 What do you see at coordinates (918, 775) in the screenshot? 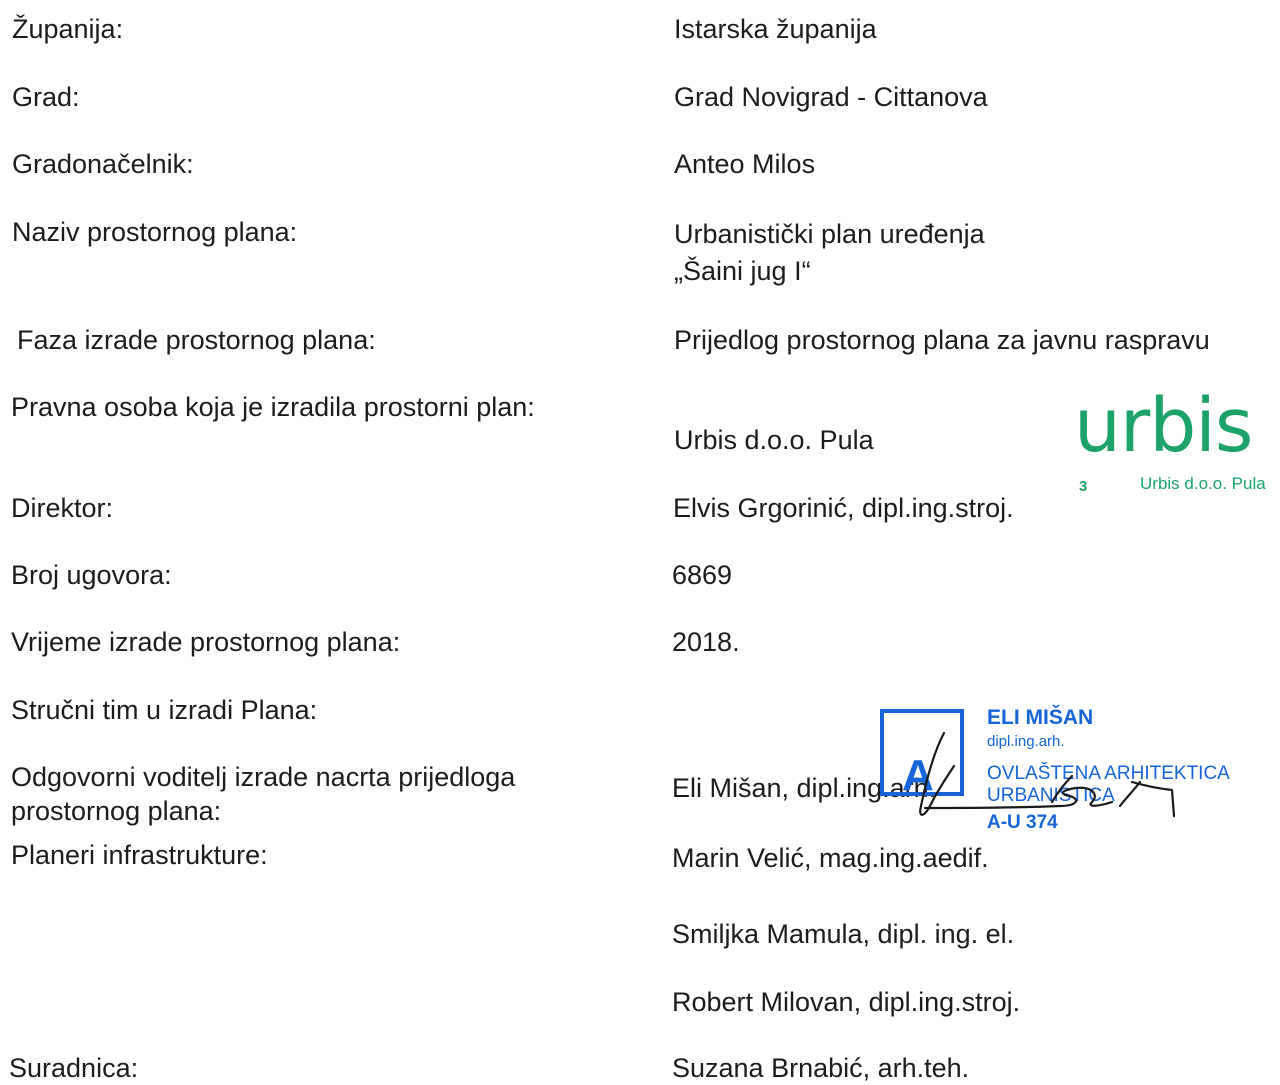
I see `stamp-letter: A` at bounding box center [918, 775].